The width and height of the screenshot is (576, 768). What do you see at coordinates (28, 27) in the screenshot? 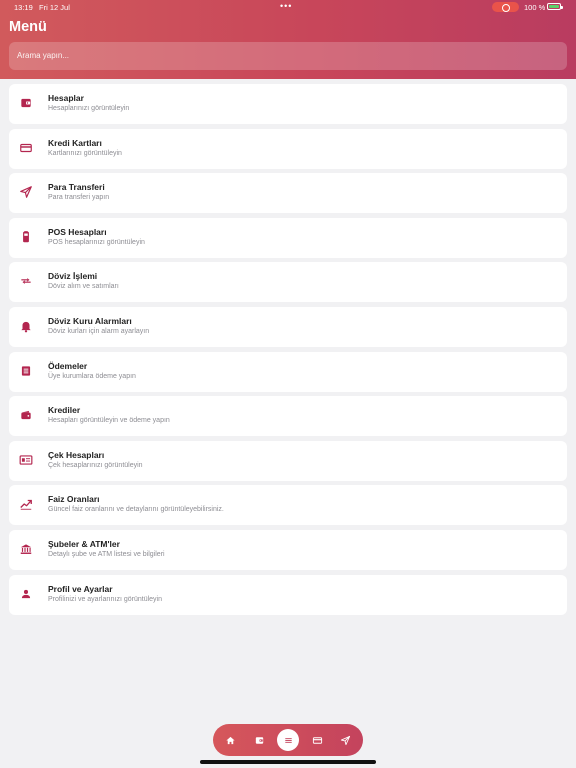
I see `page-title: Menü` at bounding box center [28, 27].